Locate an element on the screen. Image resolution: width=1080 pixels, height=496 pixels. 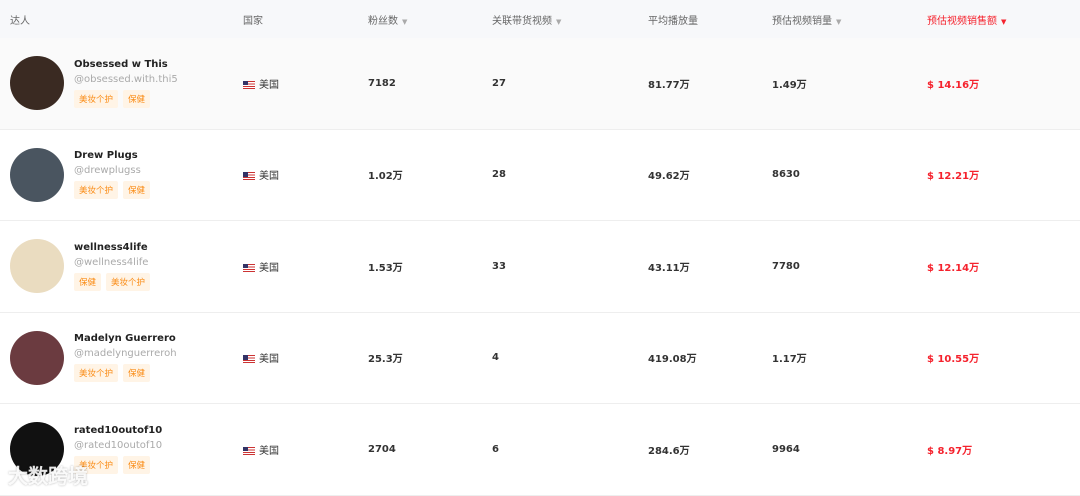
influencer-name: wellness4life is located at coordinates (114, 247).